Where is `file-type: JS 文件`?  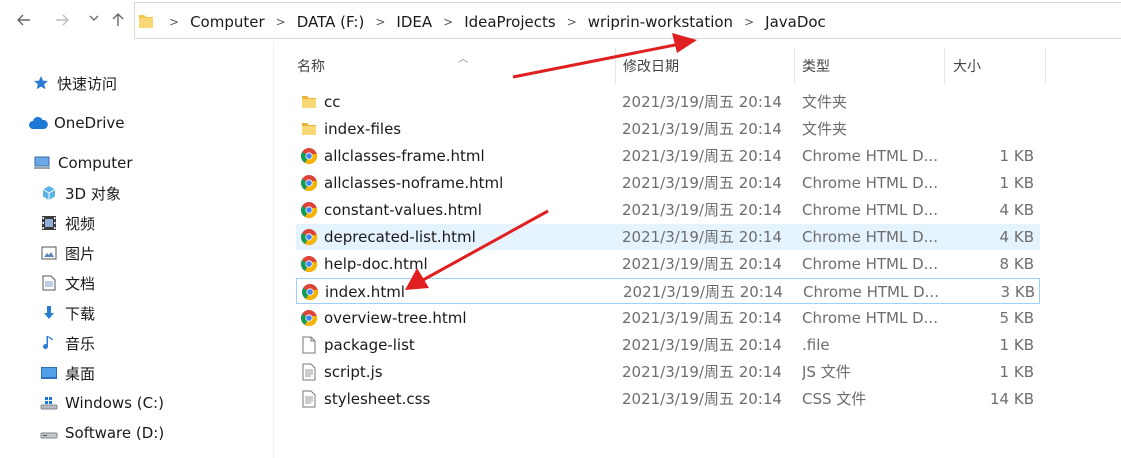
file-type: JS 文件 is located at coordinates (826, 372).